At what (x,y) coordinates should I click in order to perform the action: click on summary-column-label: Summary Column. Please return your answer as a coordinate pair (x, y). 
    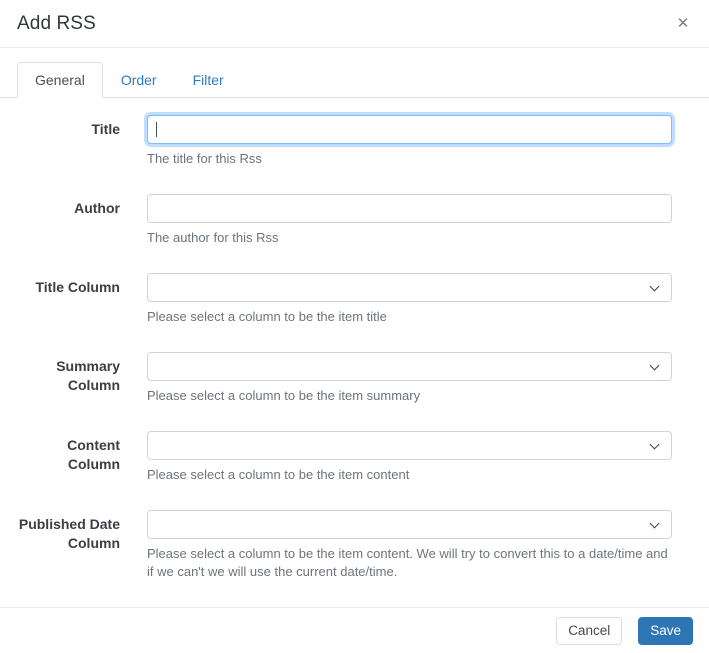
    Looking at the image, I should click on (88, 375).